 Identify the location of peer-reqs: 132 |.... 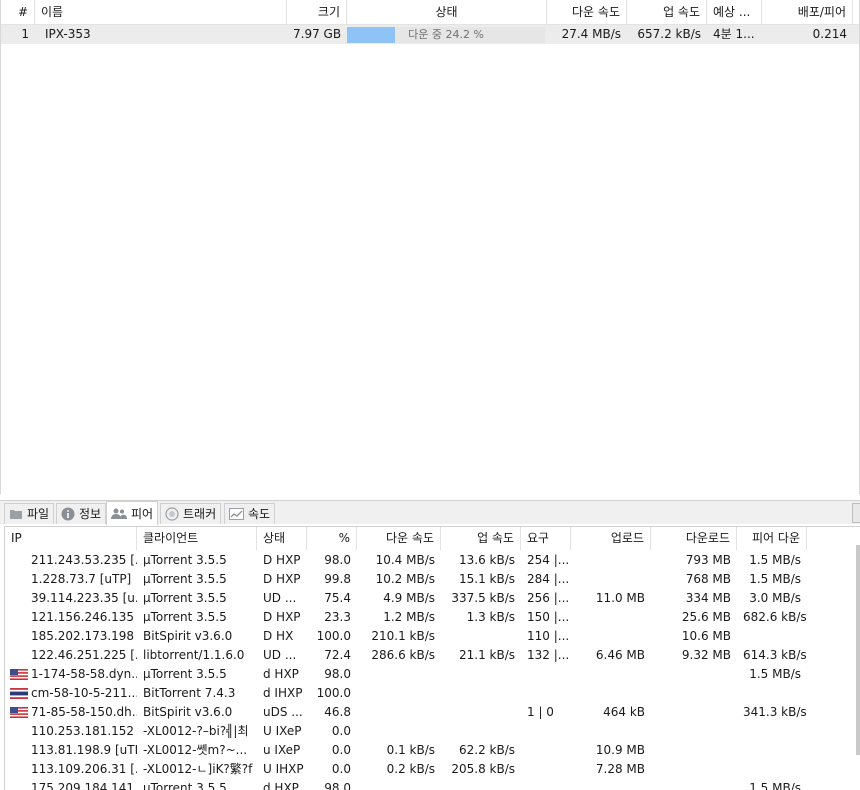
(548, 655).